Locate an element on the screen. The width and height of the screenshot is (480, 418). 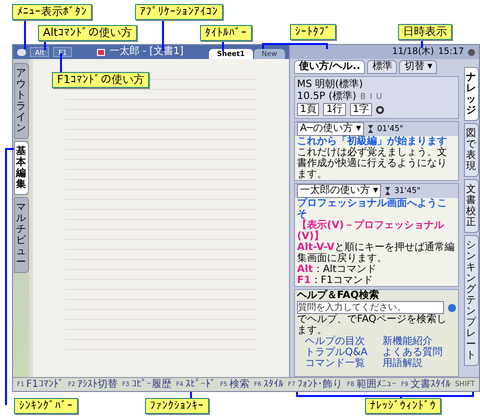
callout-label: ﾀｲﾄﾙﾊﾞｰ is located at coordinates (226, 33).